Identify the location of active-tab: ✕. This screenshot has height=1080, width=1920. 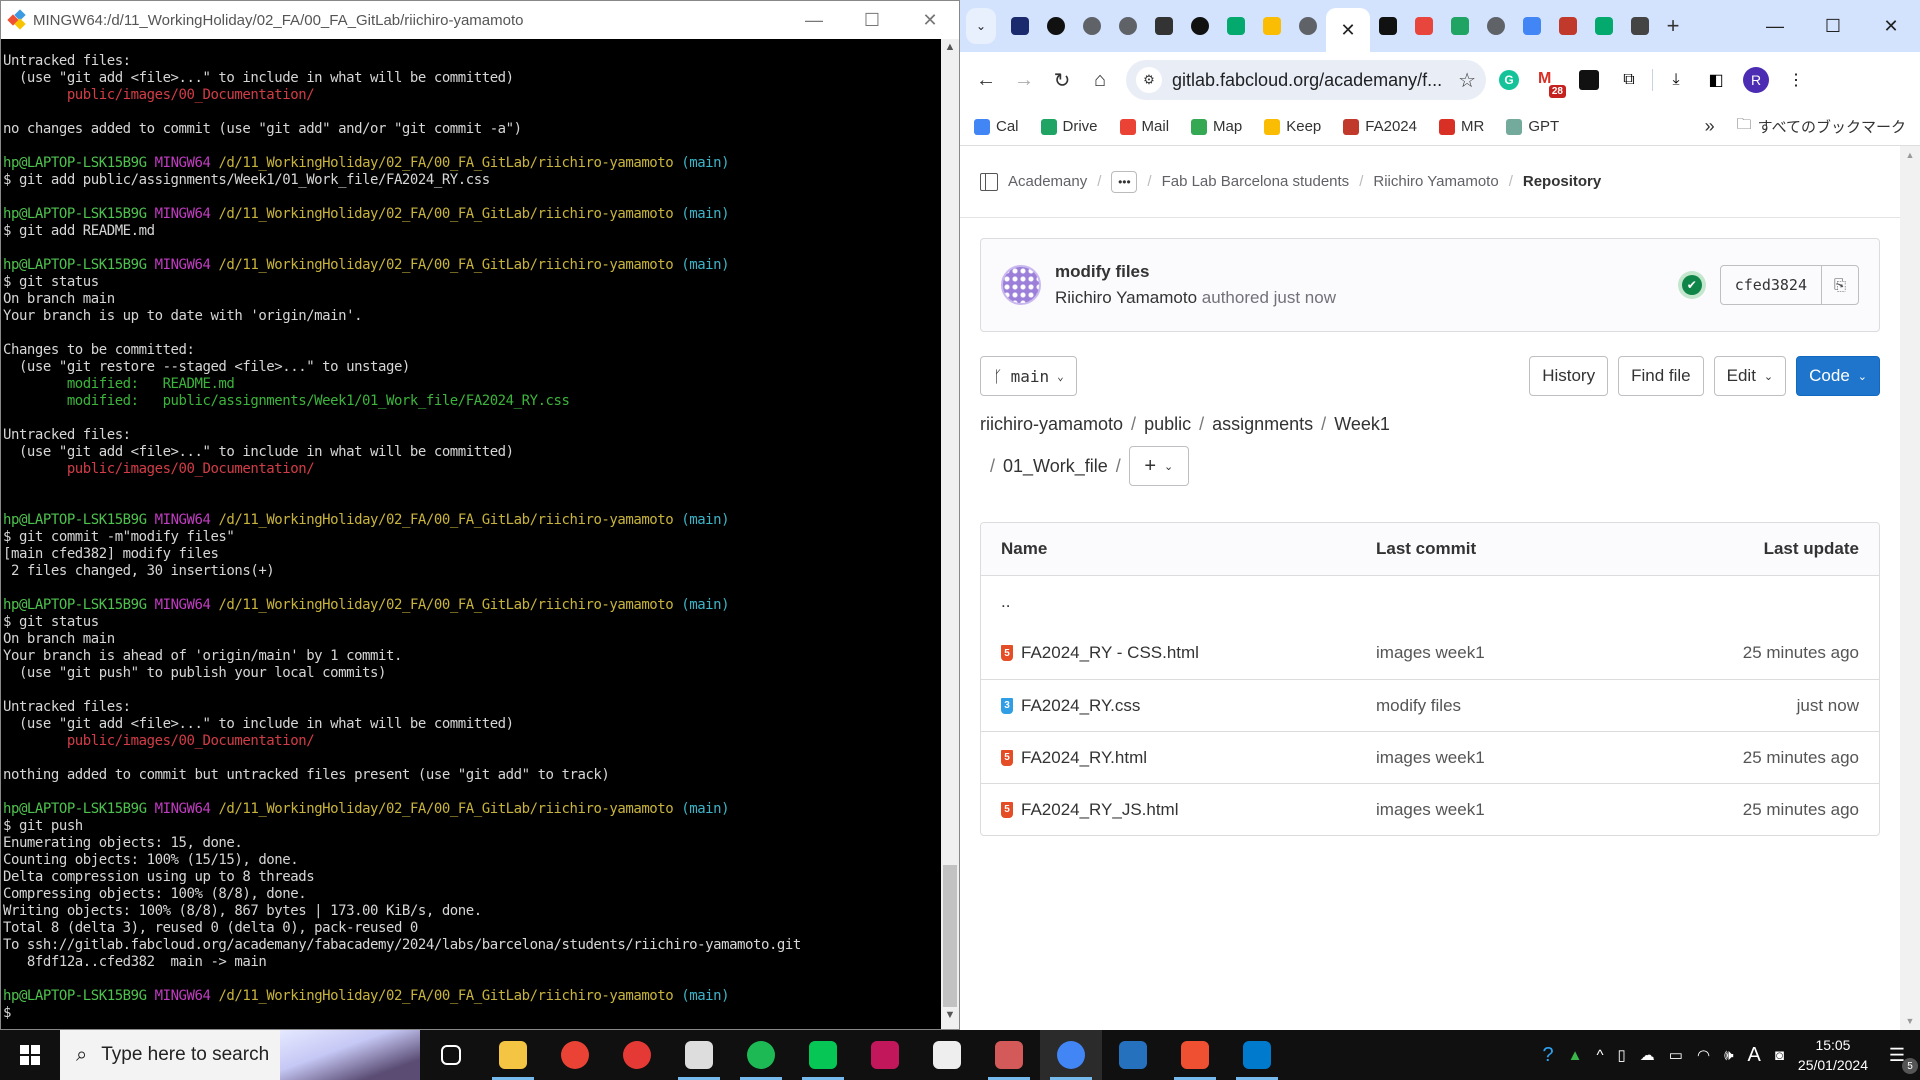
(1348, 30).